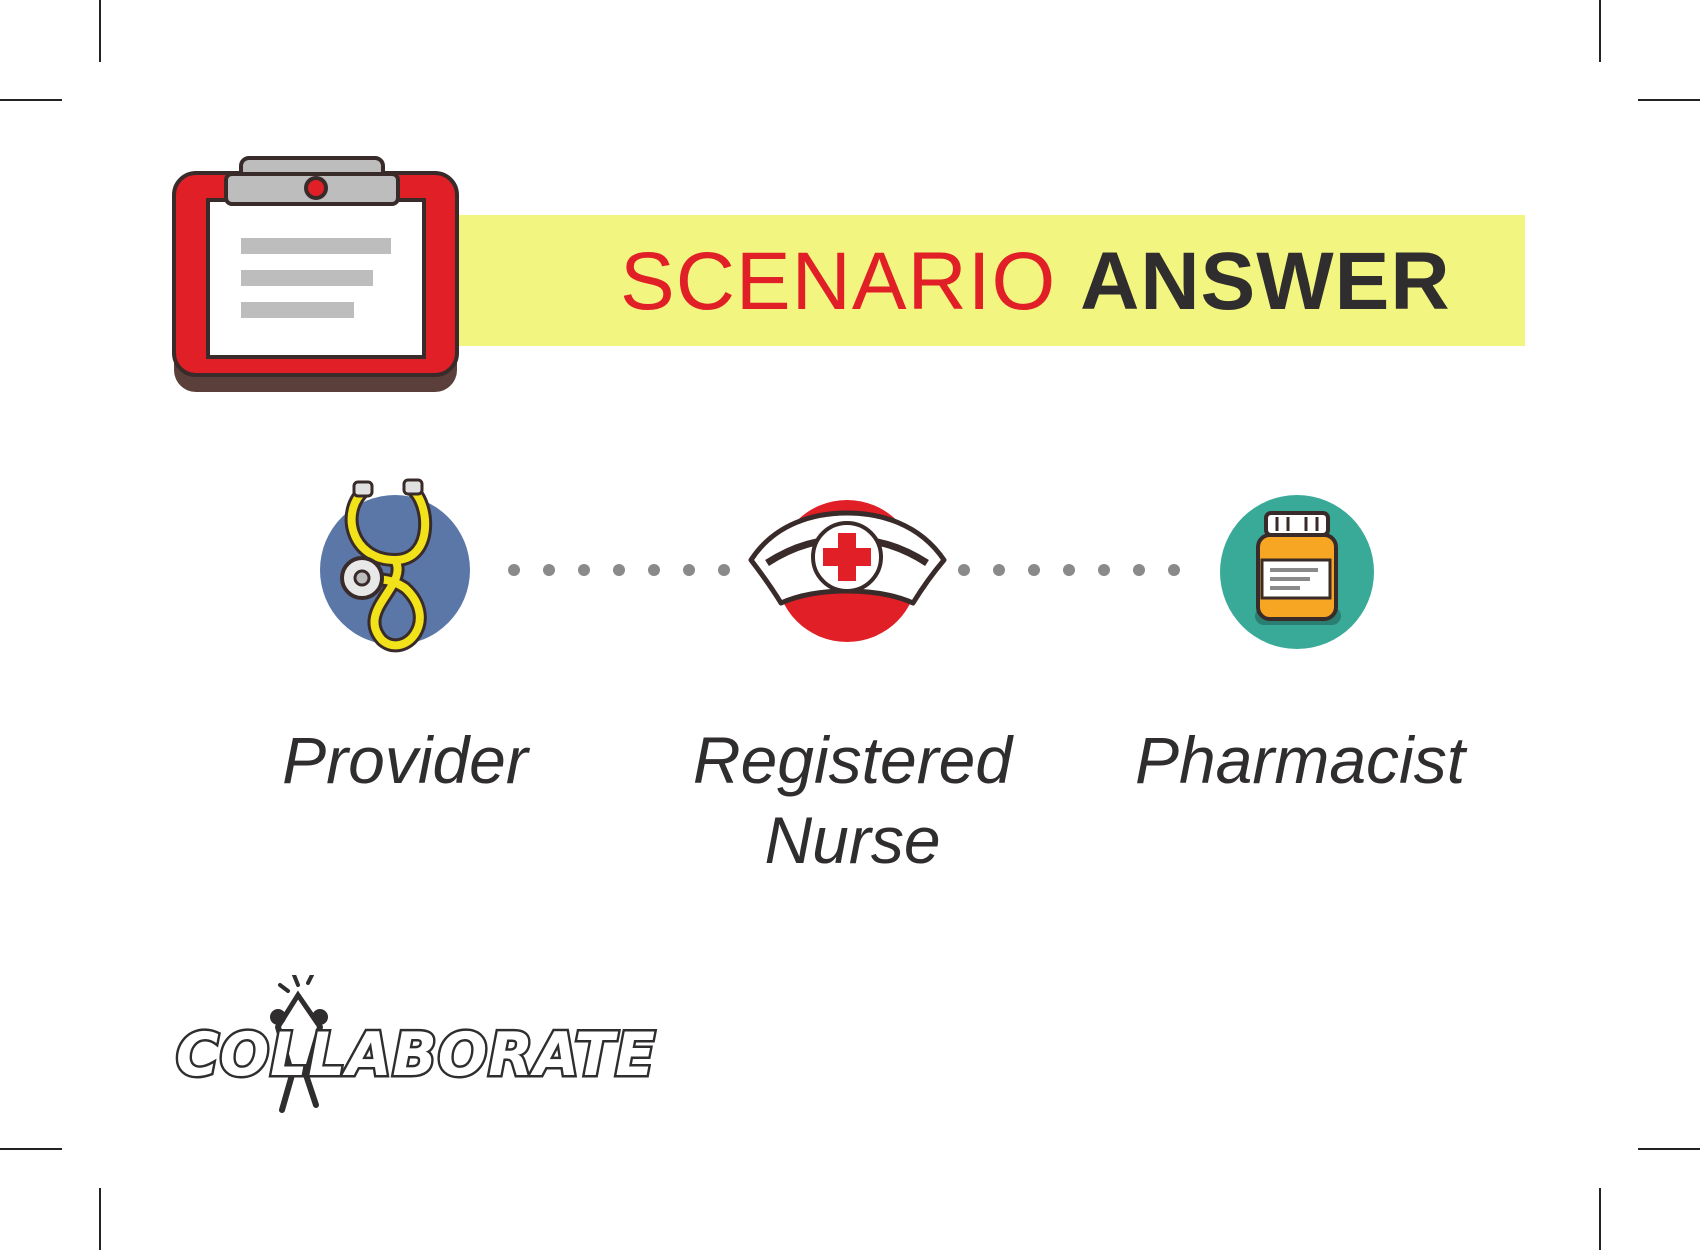  Describe the element at coordinates (315, 274) in the screenshot. I see `clipboard-icon` at that location.